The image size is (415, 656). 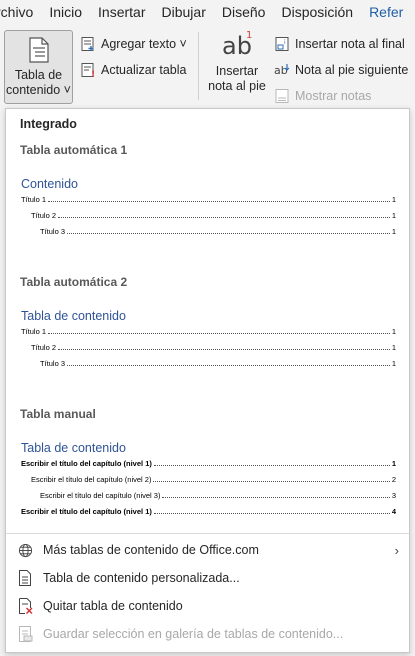 What do you see at coordinates (38, 67) in the screenshot?
I see `toc-button: Tabla de contenido ˅` at bounding box center [38, 67].